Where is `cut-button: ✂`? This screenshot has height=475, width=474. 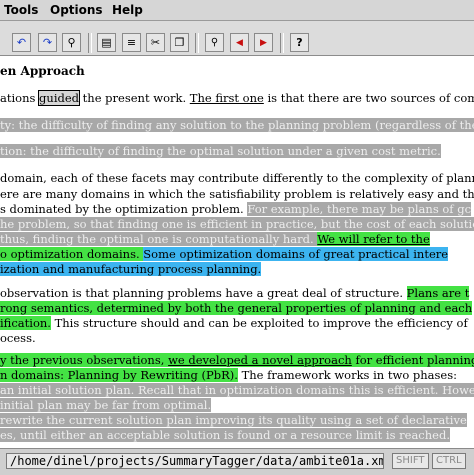 cut-button: ✂ is located at coordinates (155, 42).